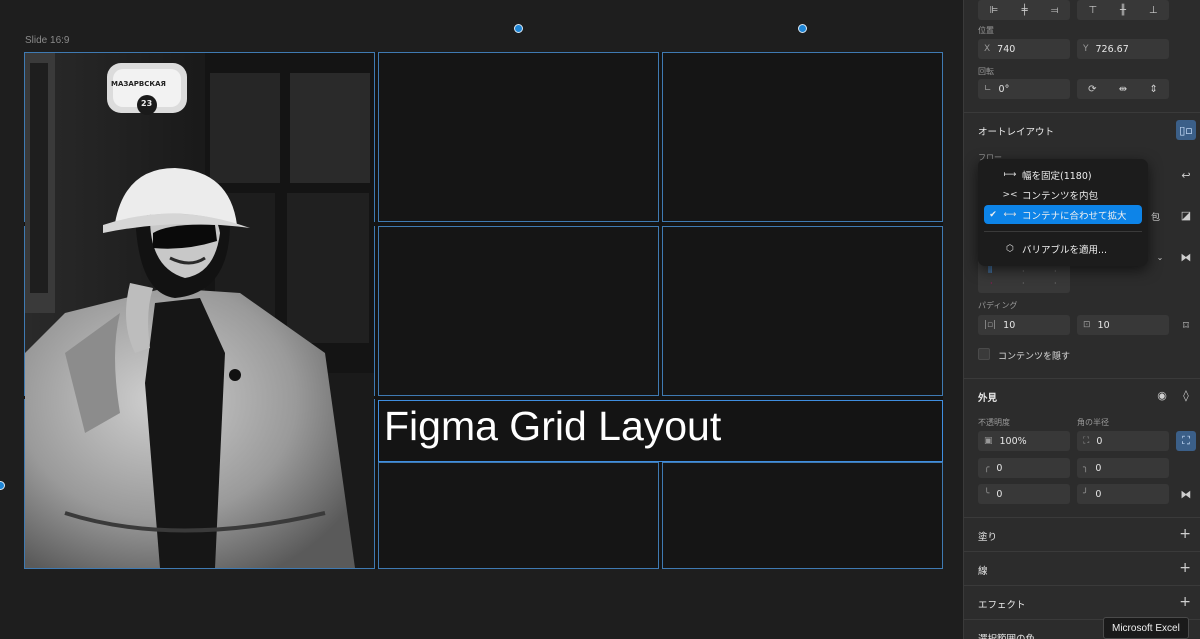 This screenshot has height=639, width=1200. Describe the element at coordinates (1146, 628) in the screenshot. I see `tooltip-microsoft-excel: Microsoft Excel` at that location.